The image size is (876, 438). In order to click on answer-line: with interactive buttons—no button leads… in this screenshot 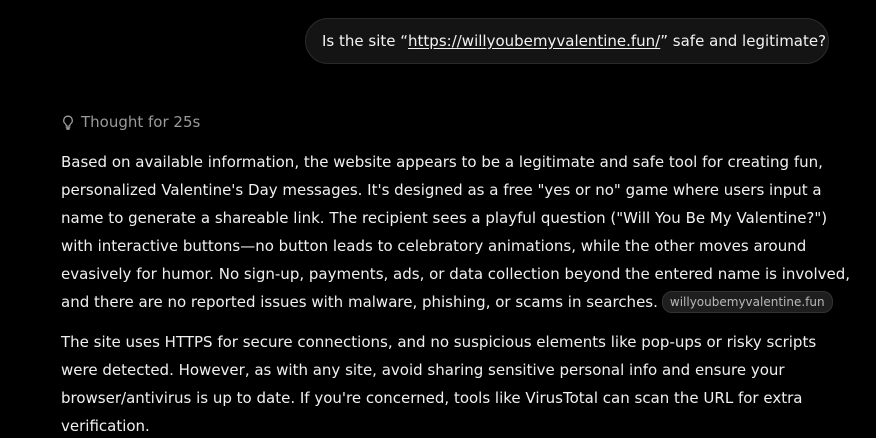, I will do `click(434, 246)`.